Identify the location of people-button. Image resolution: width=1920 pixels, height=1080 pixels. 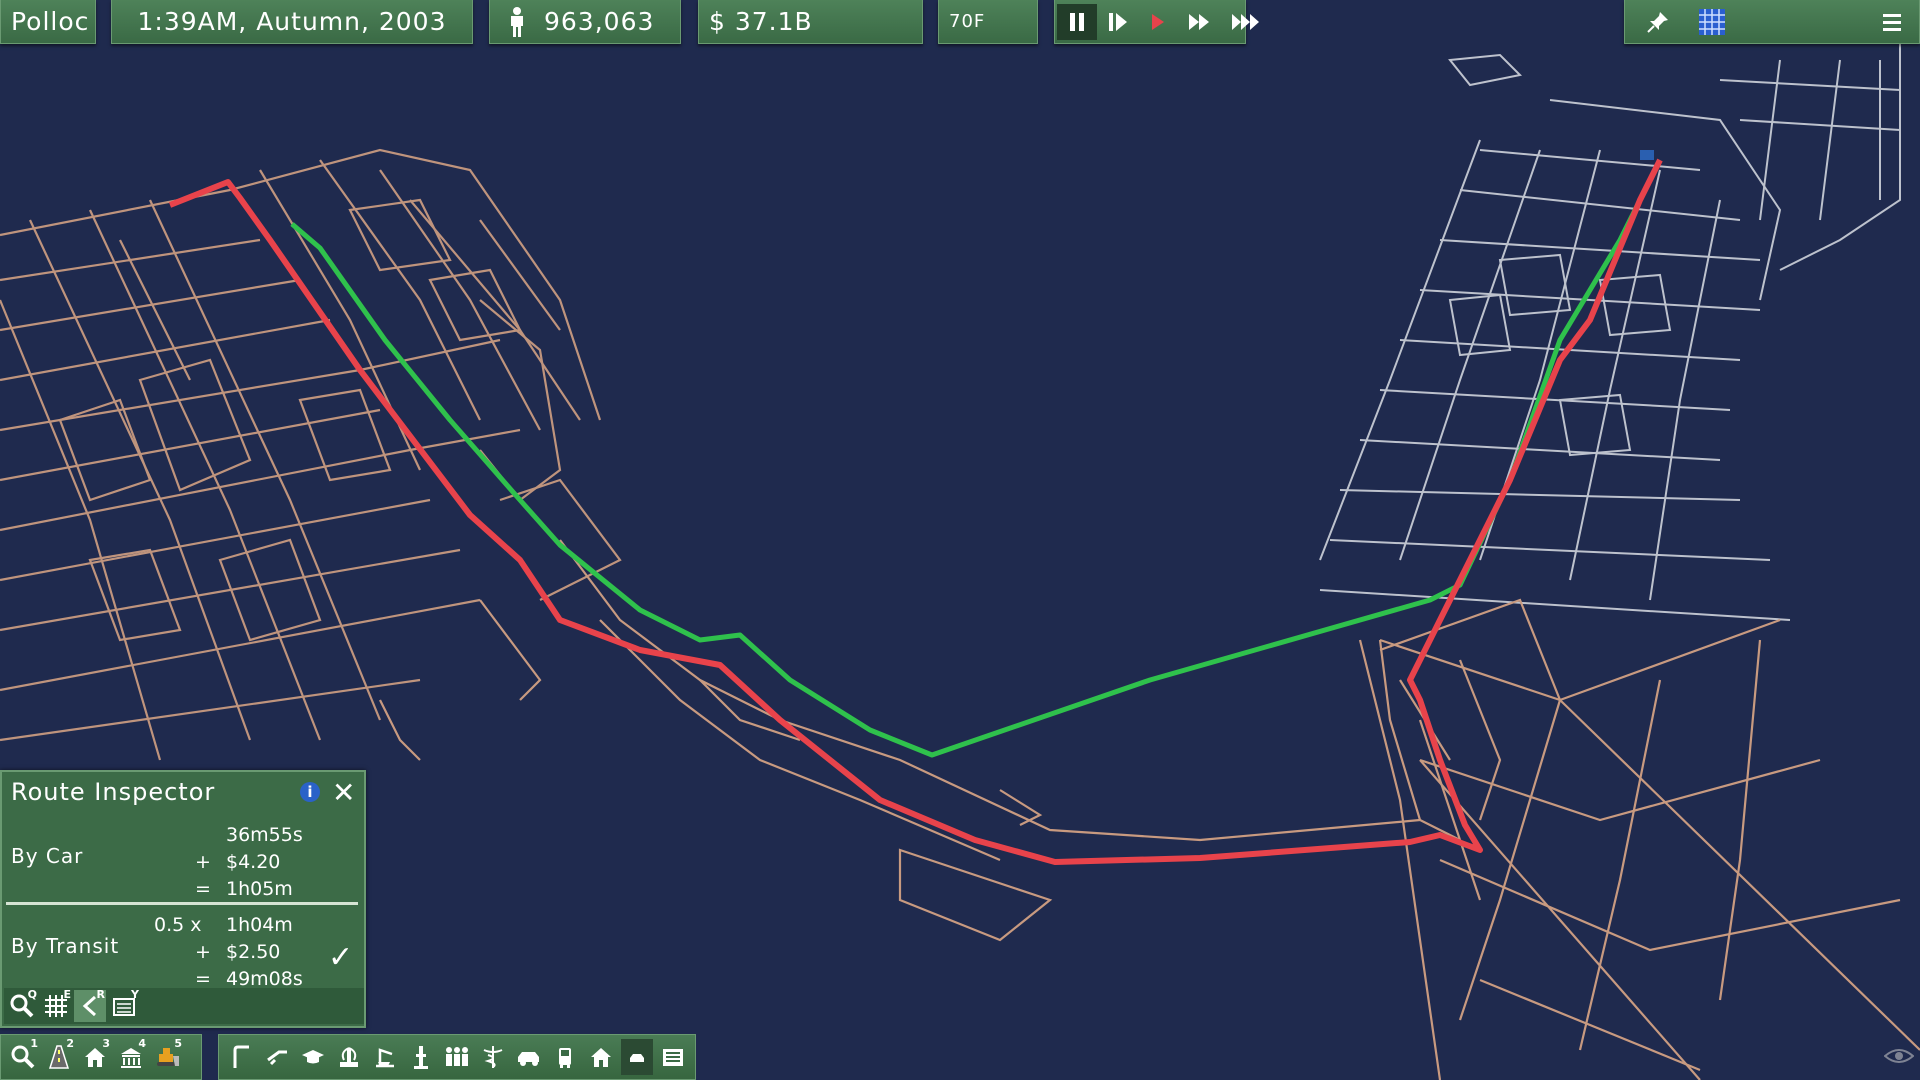
(457, 1057).